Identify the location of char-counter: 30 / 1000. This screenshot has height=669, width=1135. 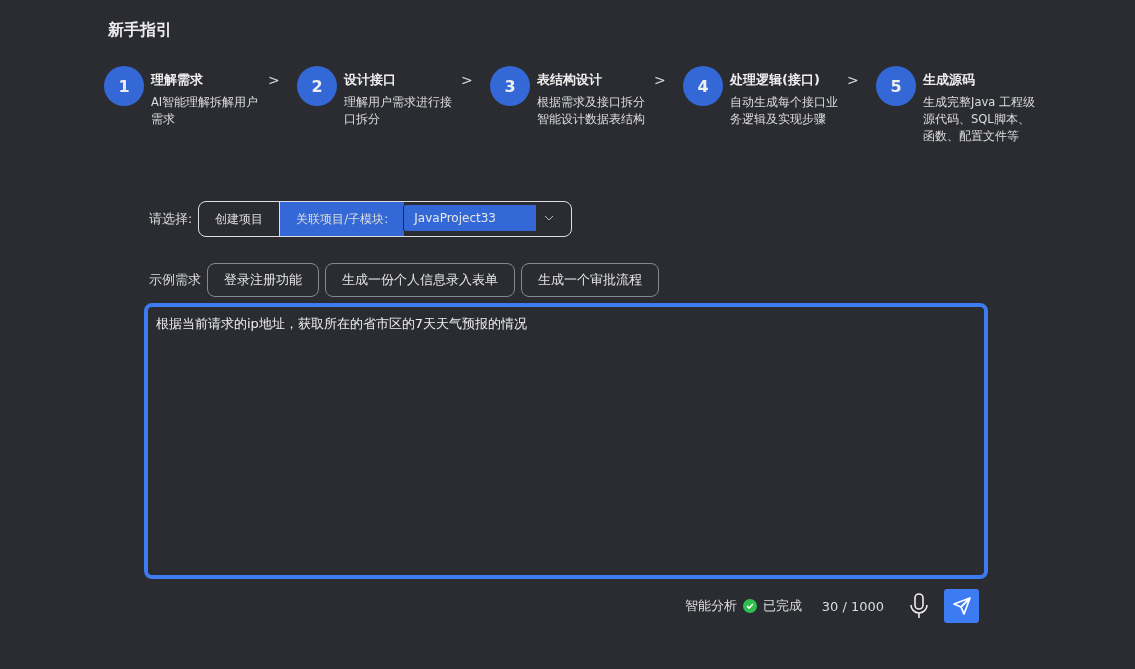
(852, 606).